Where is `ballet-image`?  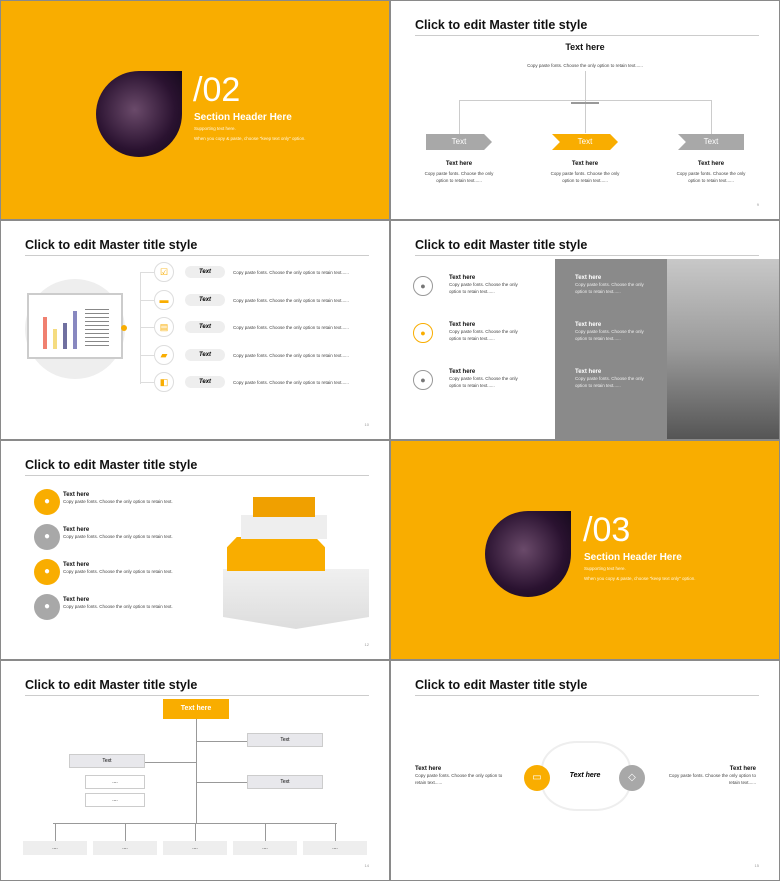 ballet-image is located at coordinates (139, 114).